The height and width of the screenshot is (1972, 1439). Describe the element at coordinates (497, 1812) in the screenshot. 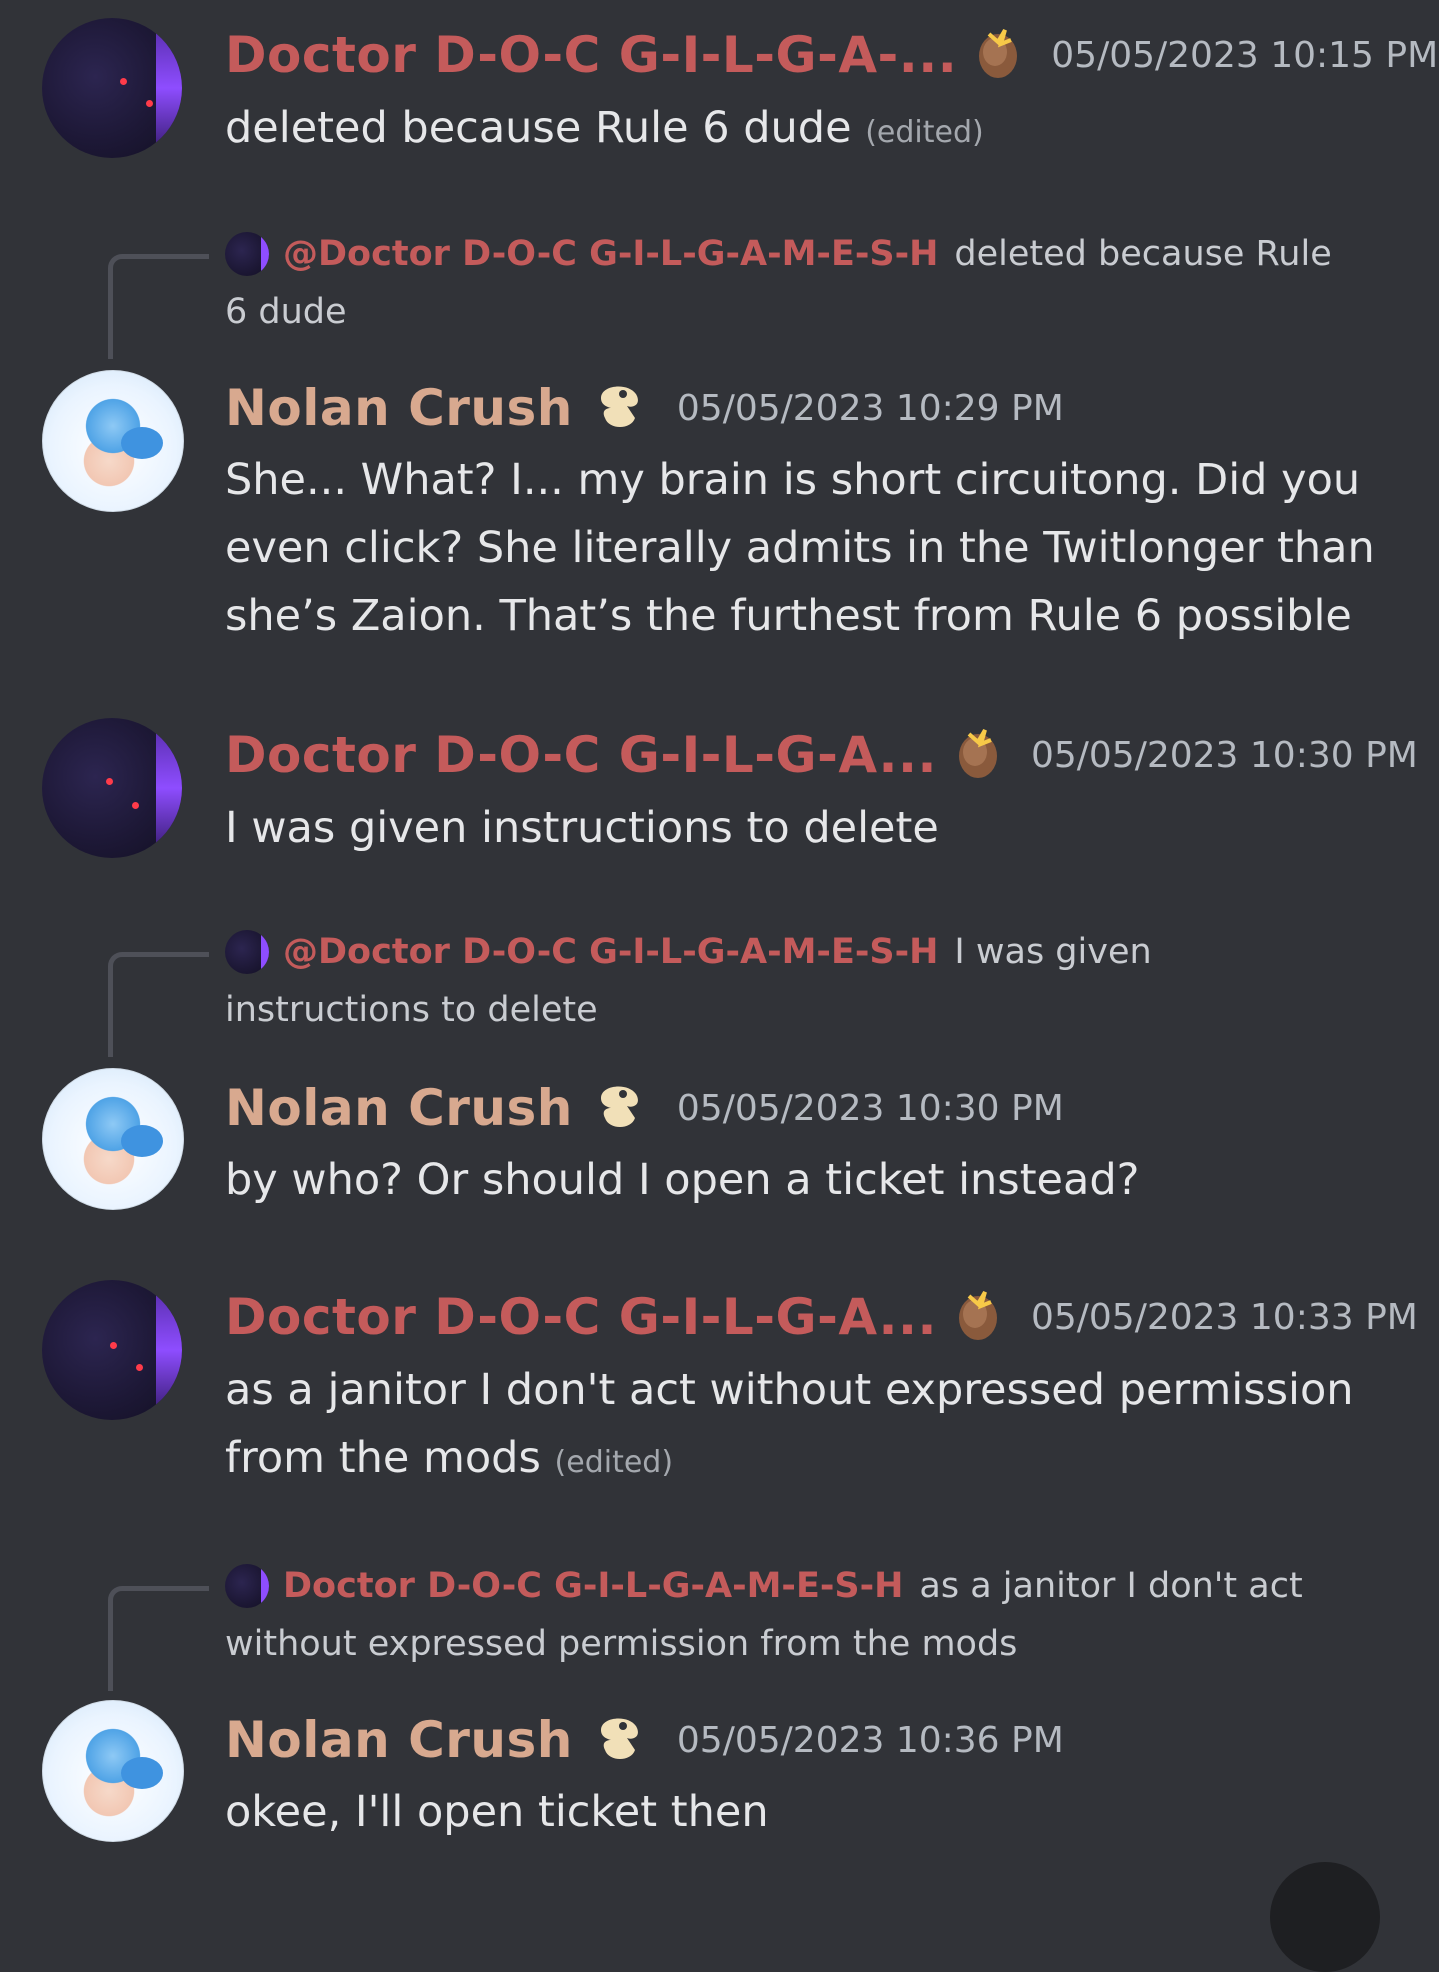

I see `message-content: okee, I'll open ticket then` at that location.